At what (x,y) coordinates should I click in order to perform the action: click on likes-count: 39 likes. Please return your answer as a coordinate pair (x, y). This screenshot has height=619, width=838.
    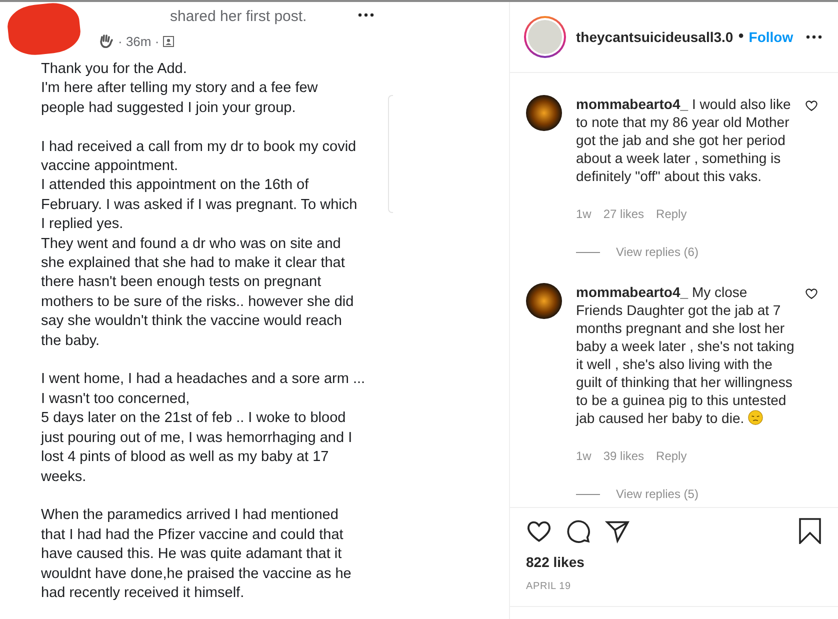
    Looking at the image, I should click on (623, 456).